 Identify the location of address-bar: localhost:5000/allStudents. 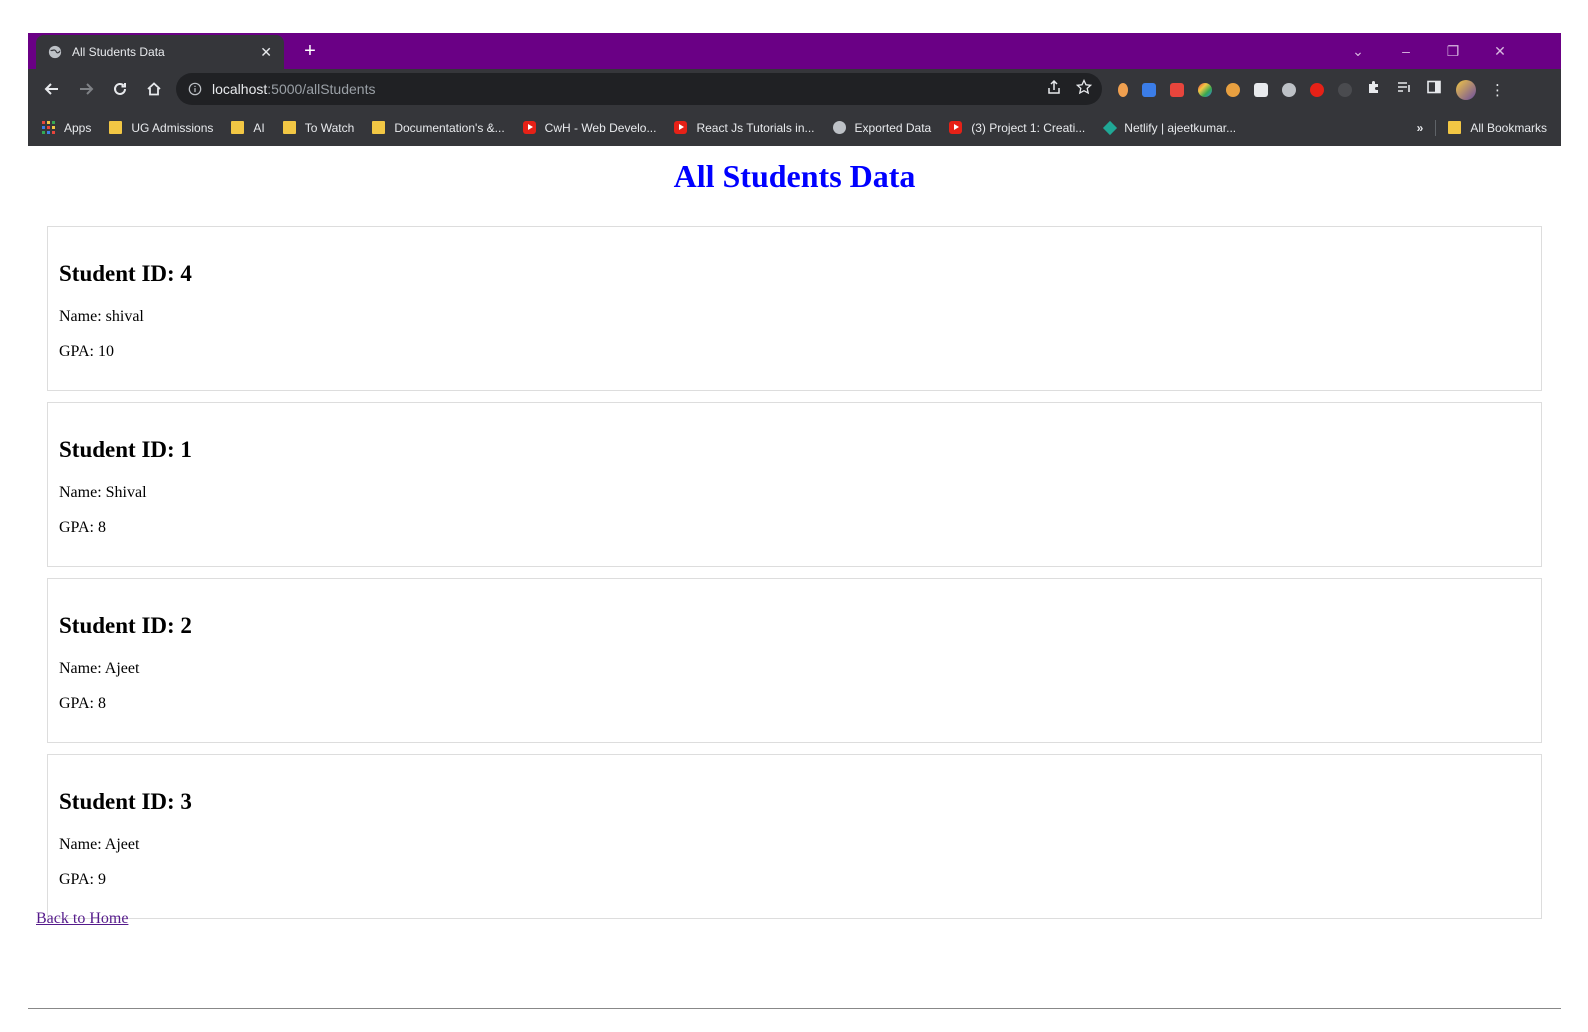
(639, 89).